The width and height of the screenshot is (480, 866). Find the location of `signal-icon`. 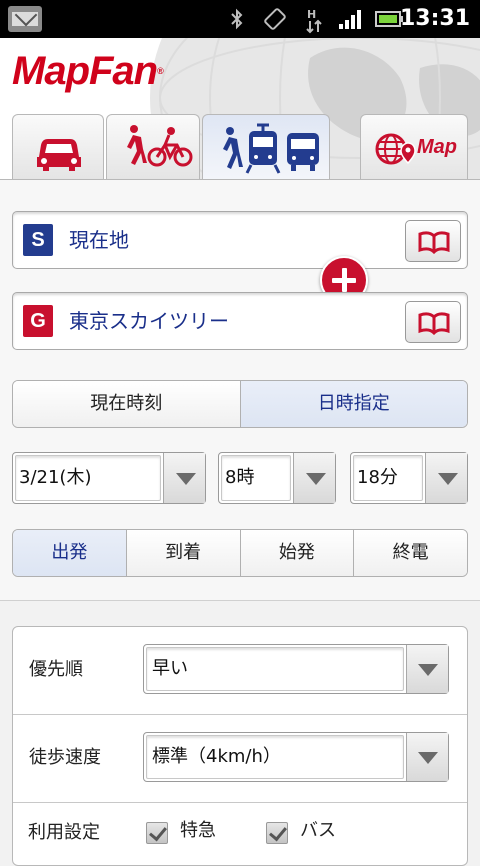

signal-icon is located at coordinates (351, 19).